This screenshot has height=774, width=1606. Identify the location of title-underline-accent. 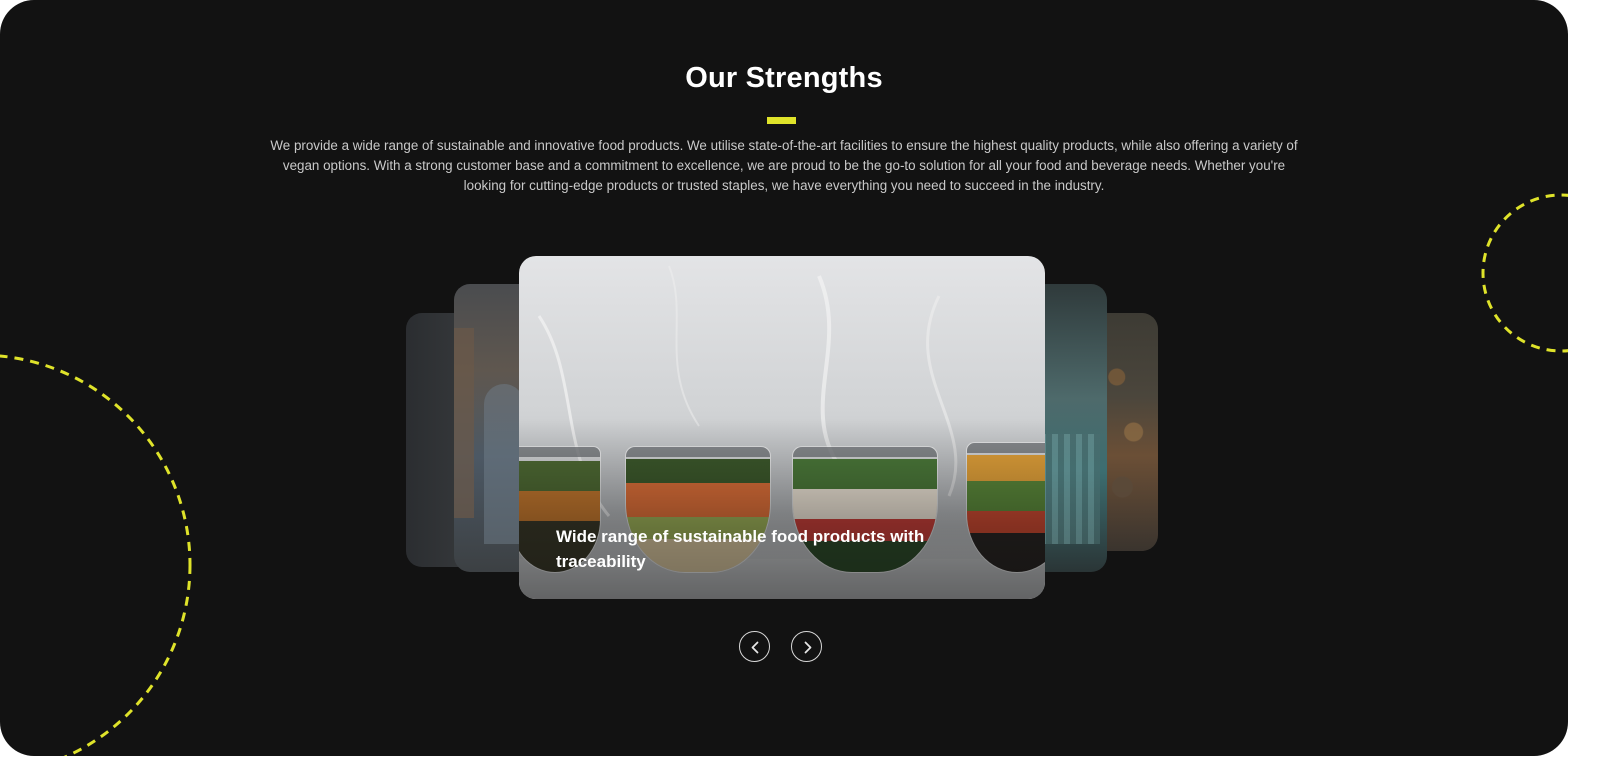
(781, 120).